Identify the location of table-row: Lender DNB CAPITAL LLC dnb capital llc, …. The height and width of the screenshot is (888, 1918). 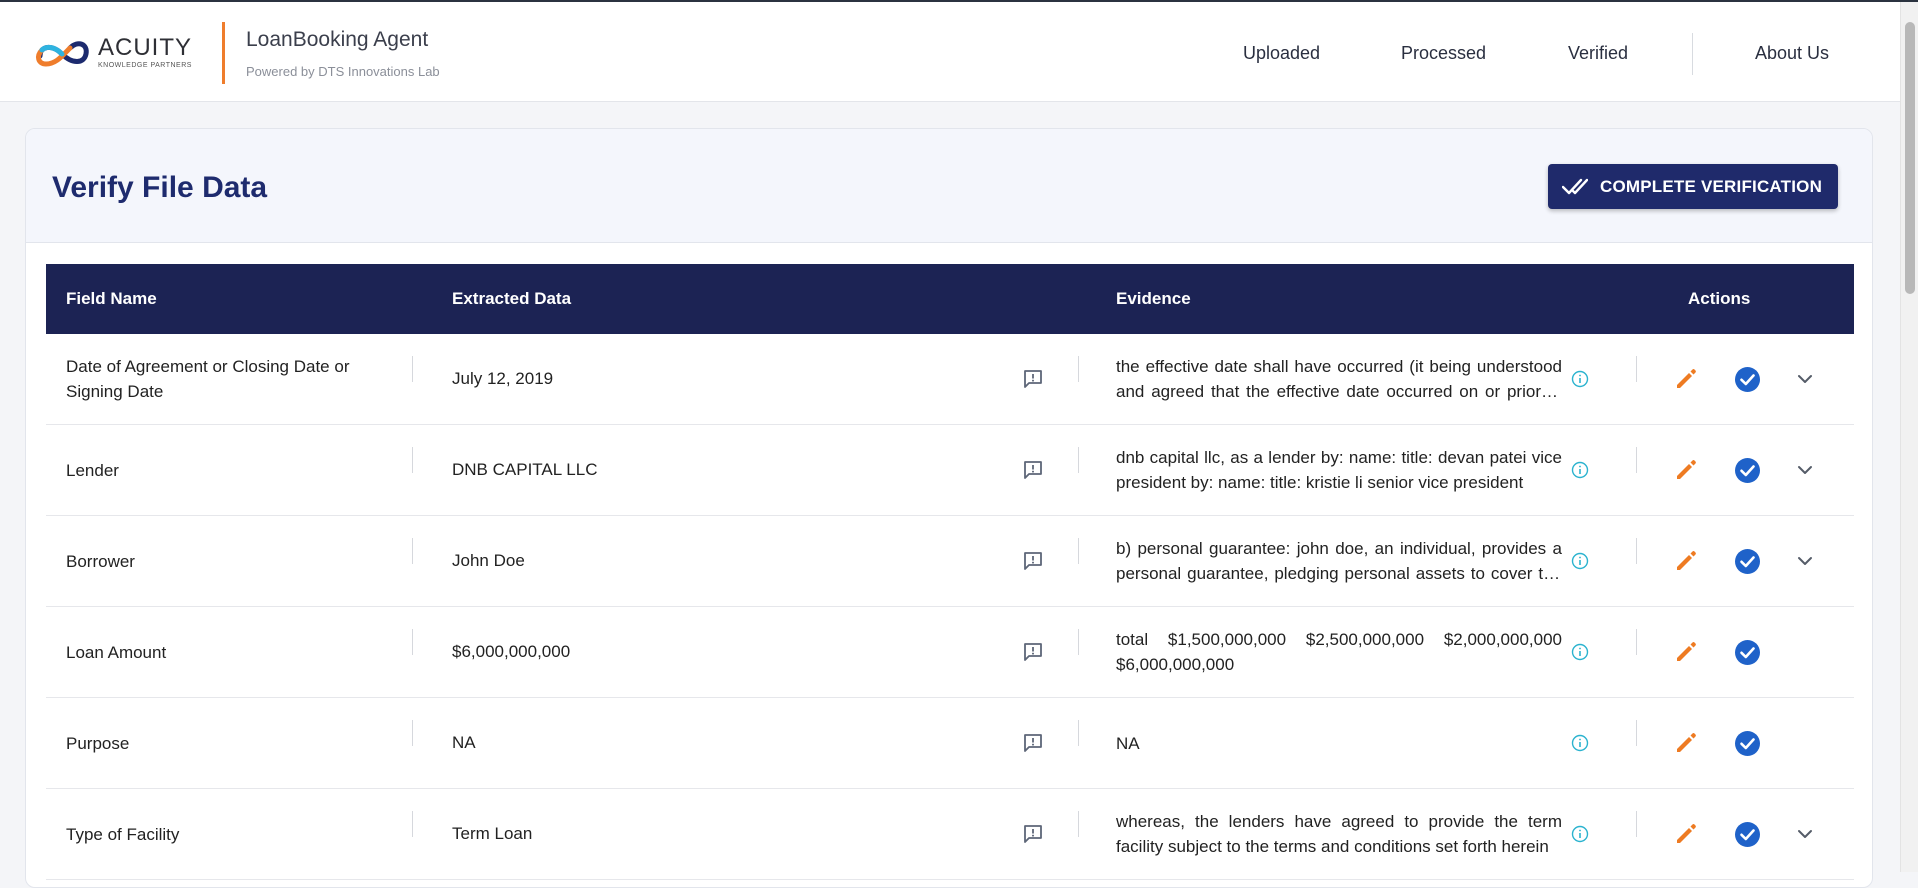
(950, 470).